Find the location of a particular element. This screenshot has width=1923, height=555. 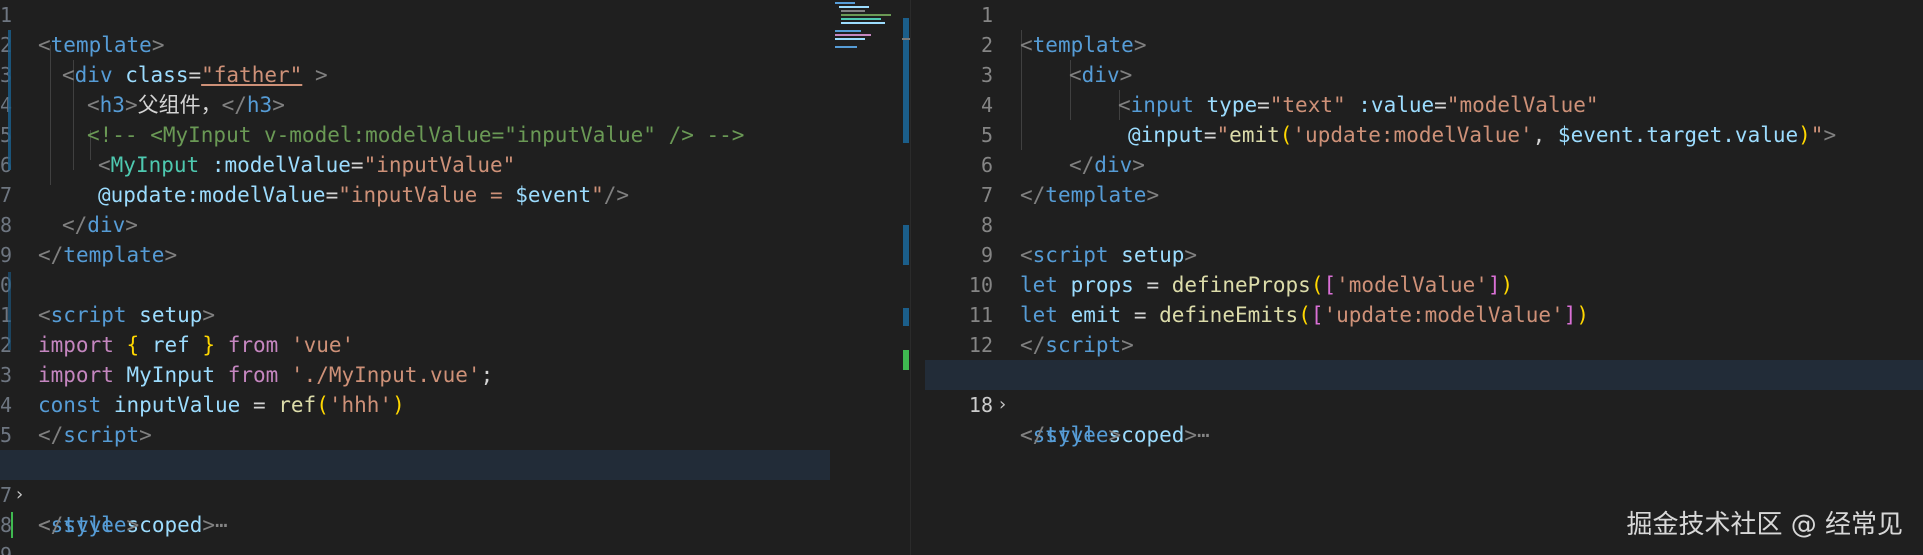

scroll-position-marker is located at coordinates (906, 39).